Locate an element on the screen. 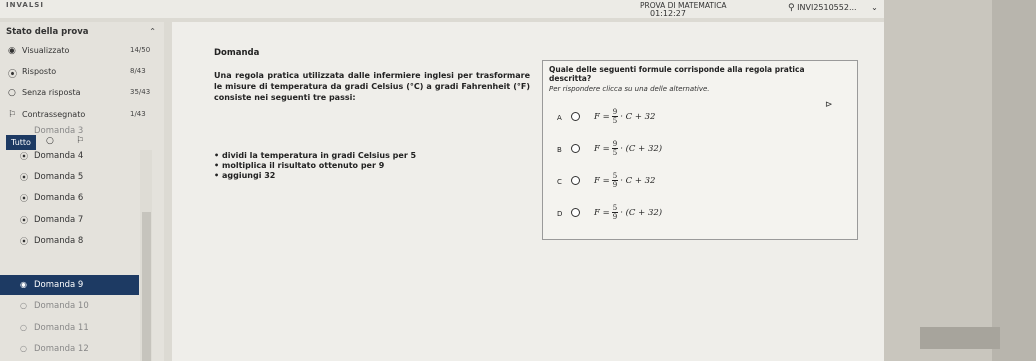 The width and height of the screenshot is (1036, 361). question-item: ⦿ Domanda 4 is located at coordinates (69, 156).